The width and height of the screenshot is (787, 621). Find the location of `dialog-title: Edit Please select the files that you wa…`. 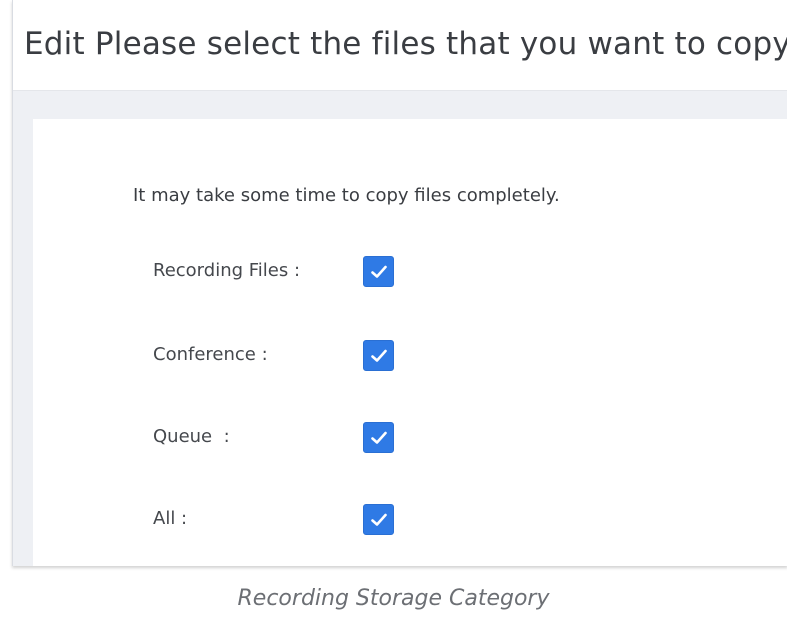

dialog-title: Edit Please select the files that you wa… is located at coordinates (405, 44).